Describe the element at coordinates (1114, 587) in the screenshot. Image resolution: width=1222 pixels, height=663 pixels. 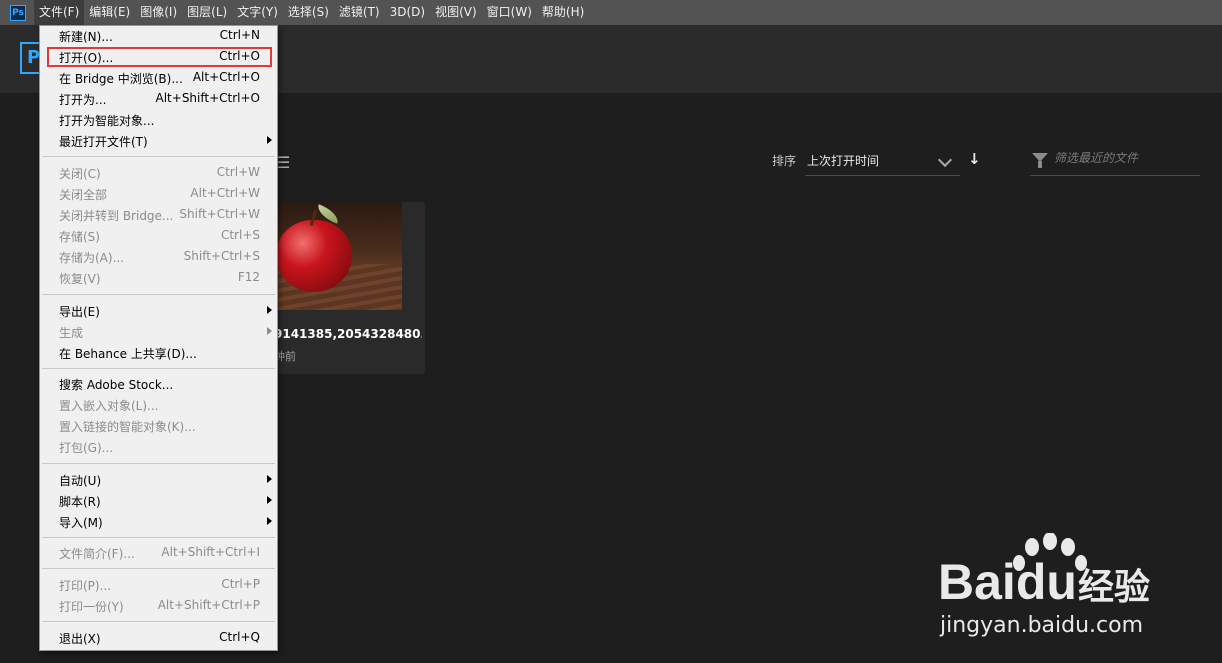
I see `watermark-jingyan: 经验` at that location.